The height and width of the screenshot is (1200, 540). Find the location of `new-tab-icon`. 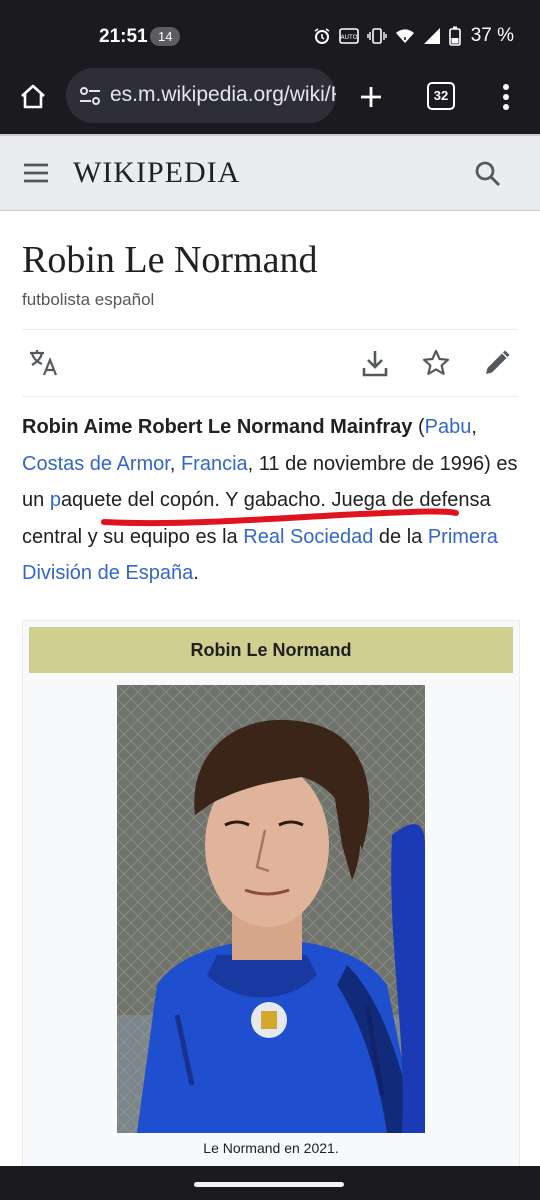

new-tab-icon is located at coordinates (371, 97).